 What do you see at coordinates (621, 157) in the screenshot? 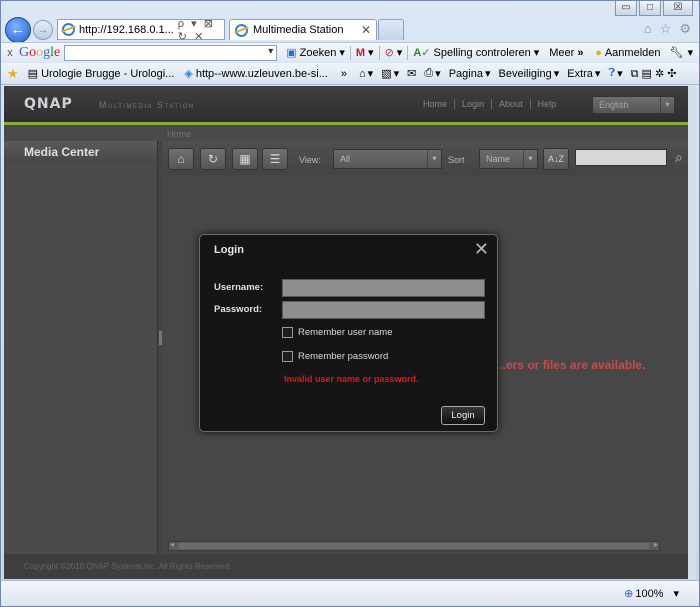
I see `search-input` at bounding box center [621, 157].